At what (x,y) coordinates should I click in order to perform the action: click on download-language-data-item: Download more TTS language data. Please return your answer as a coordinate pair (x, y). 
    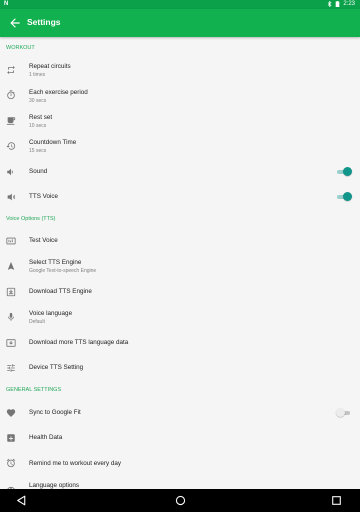
    Looking at the image, I should click on (180, 342).